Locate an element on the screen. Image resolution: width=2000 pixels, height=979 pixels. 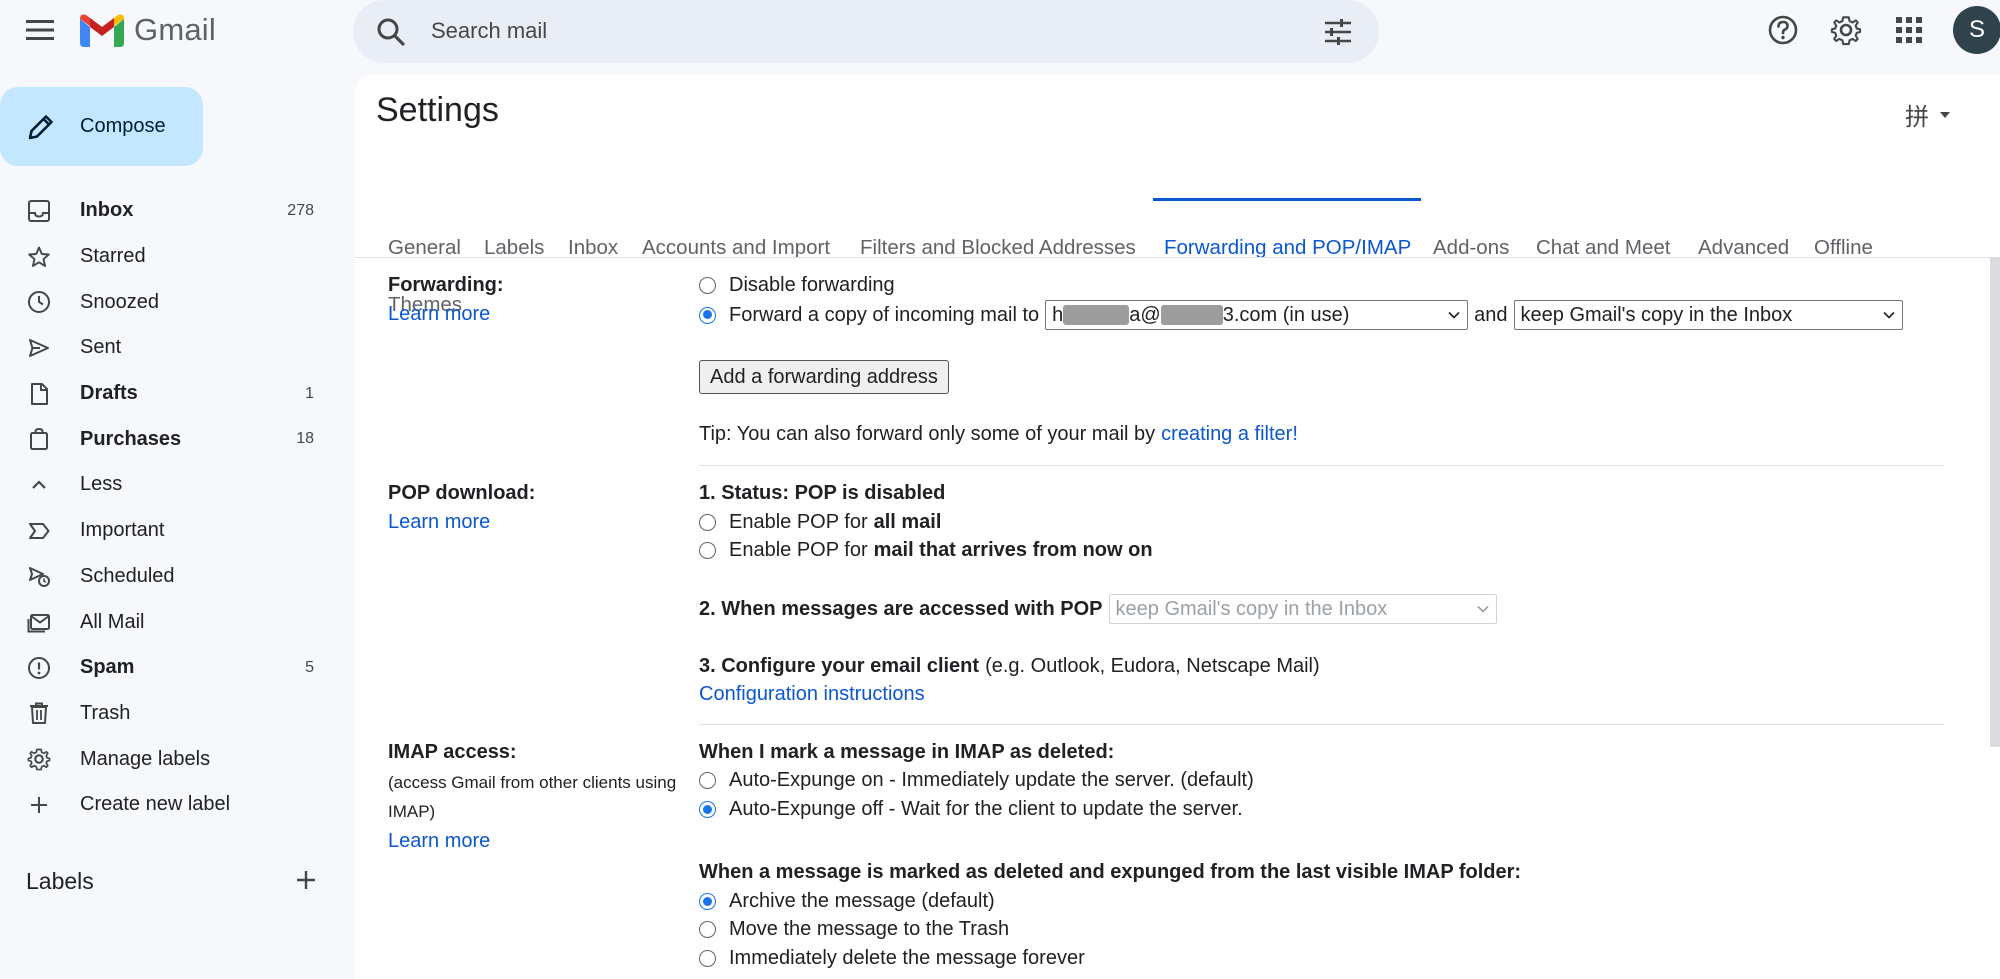
star-icon is located at coordinates (39, 257).